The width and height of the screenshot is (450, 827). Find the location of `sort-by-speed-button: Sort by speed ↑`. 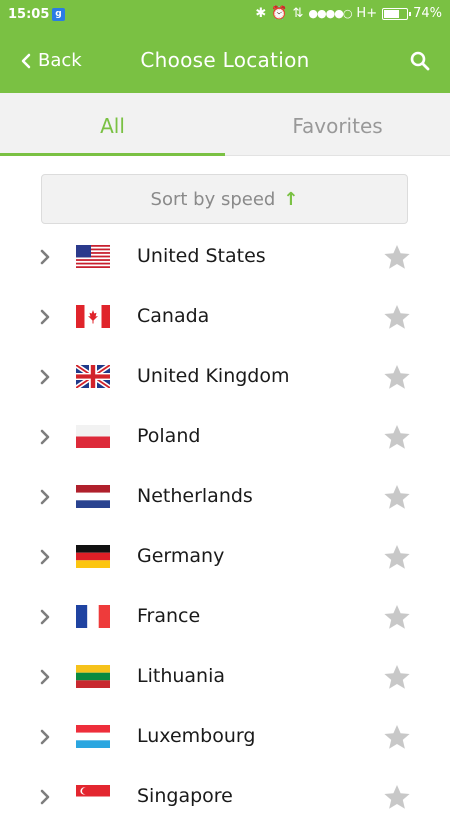

sort-by-speed-button: Sort by speed ↑ is located at coordinates (224, 199).